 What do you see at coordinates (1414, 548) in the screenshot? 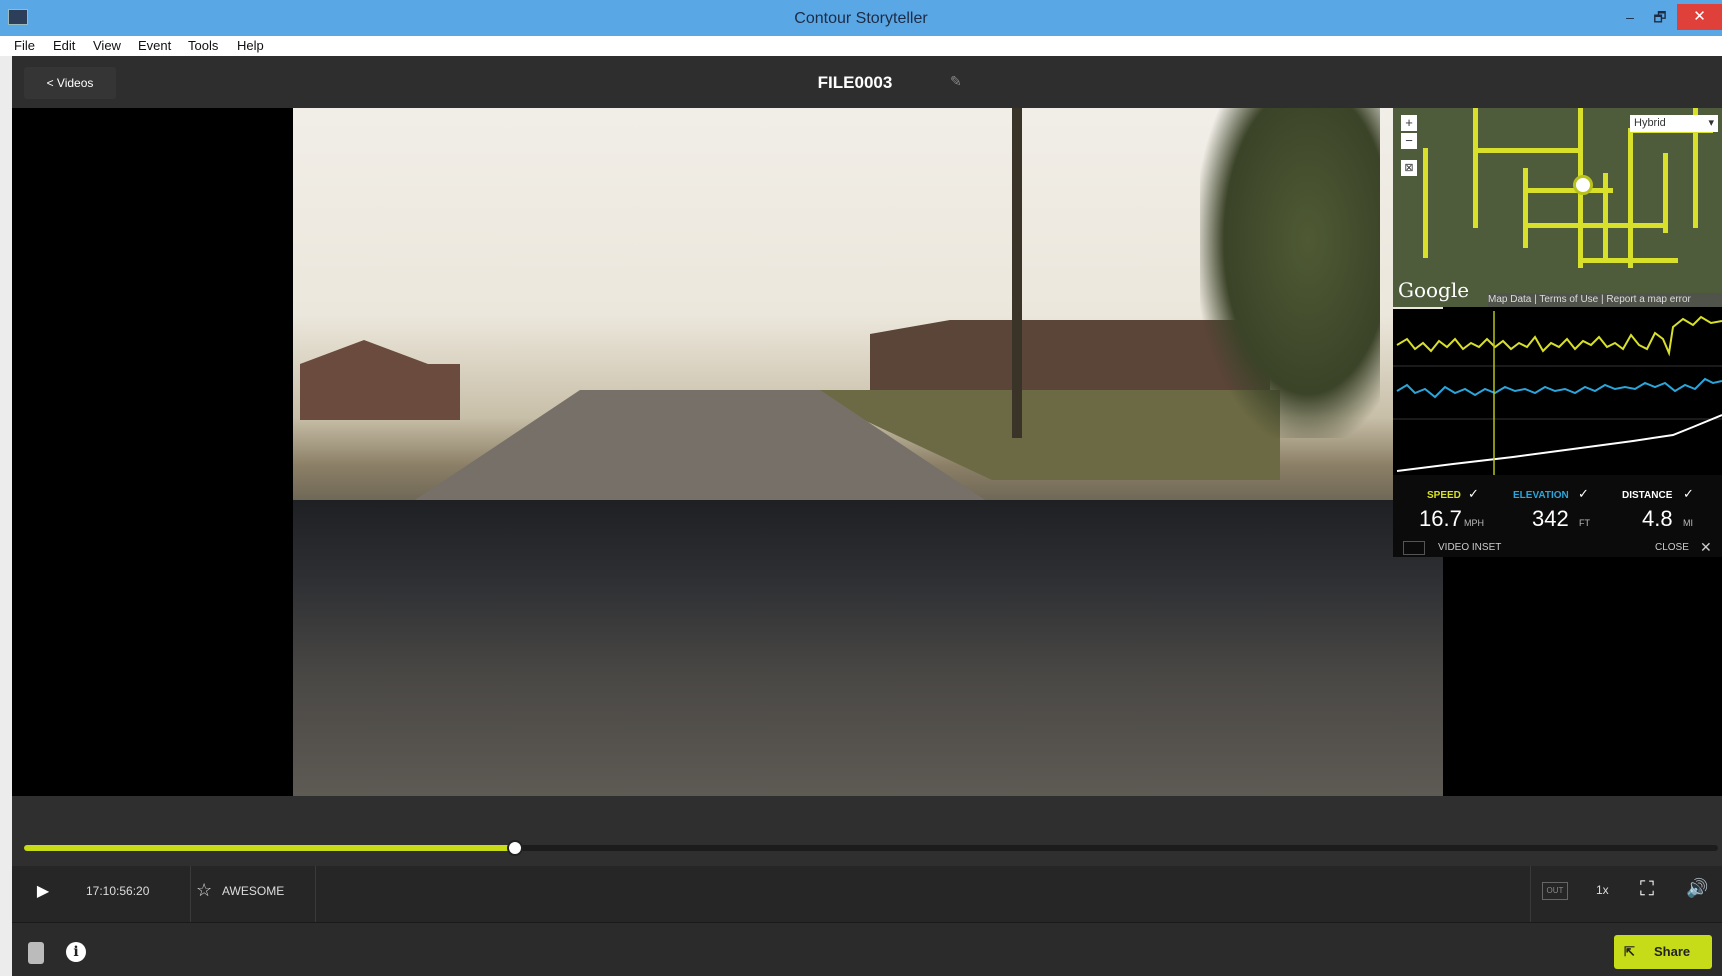
I see `video-inset-icon` at bounding box center [1414, 548].